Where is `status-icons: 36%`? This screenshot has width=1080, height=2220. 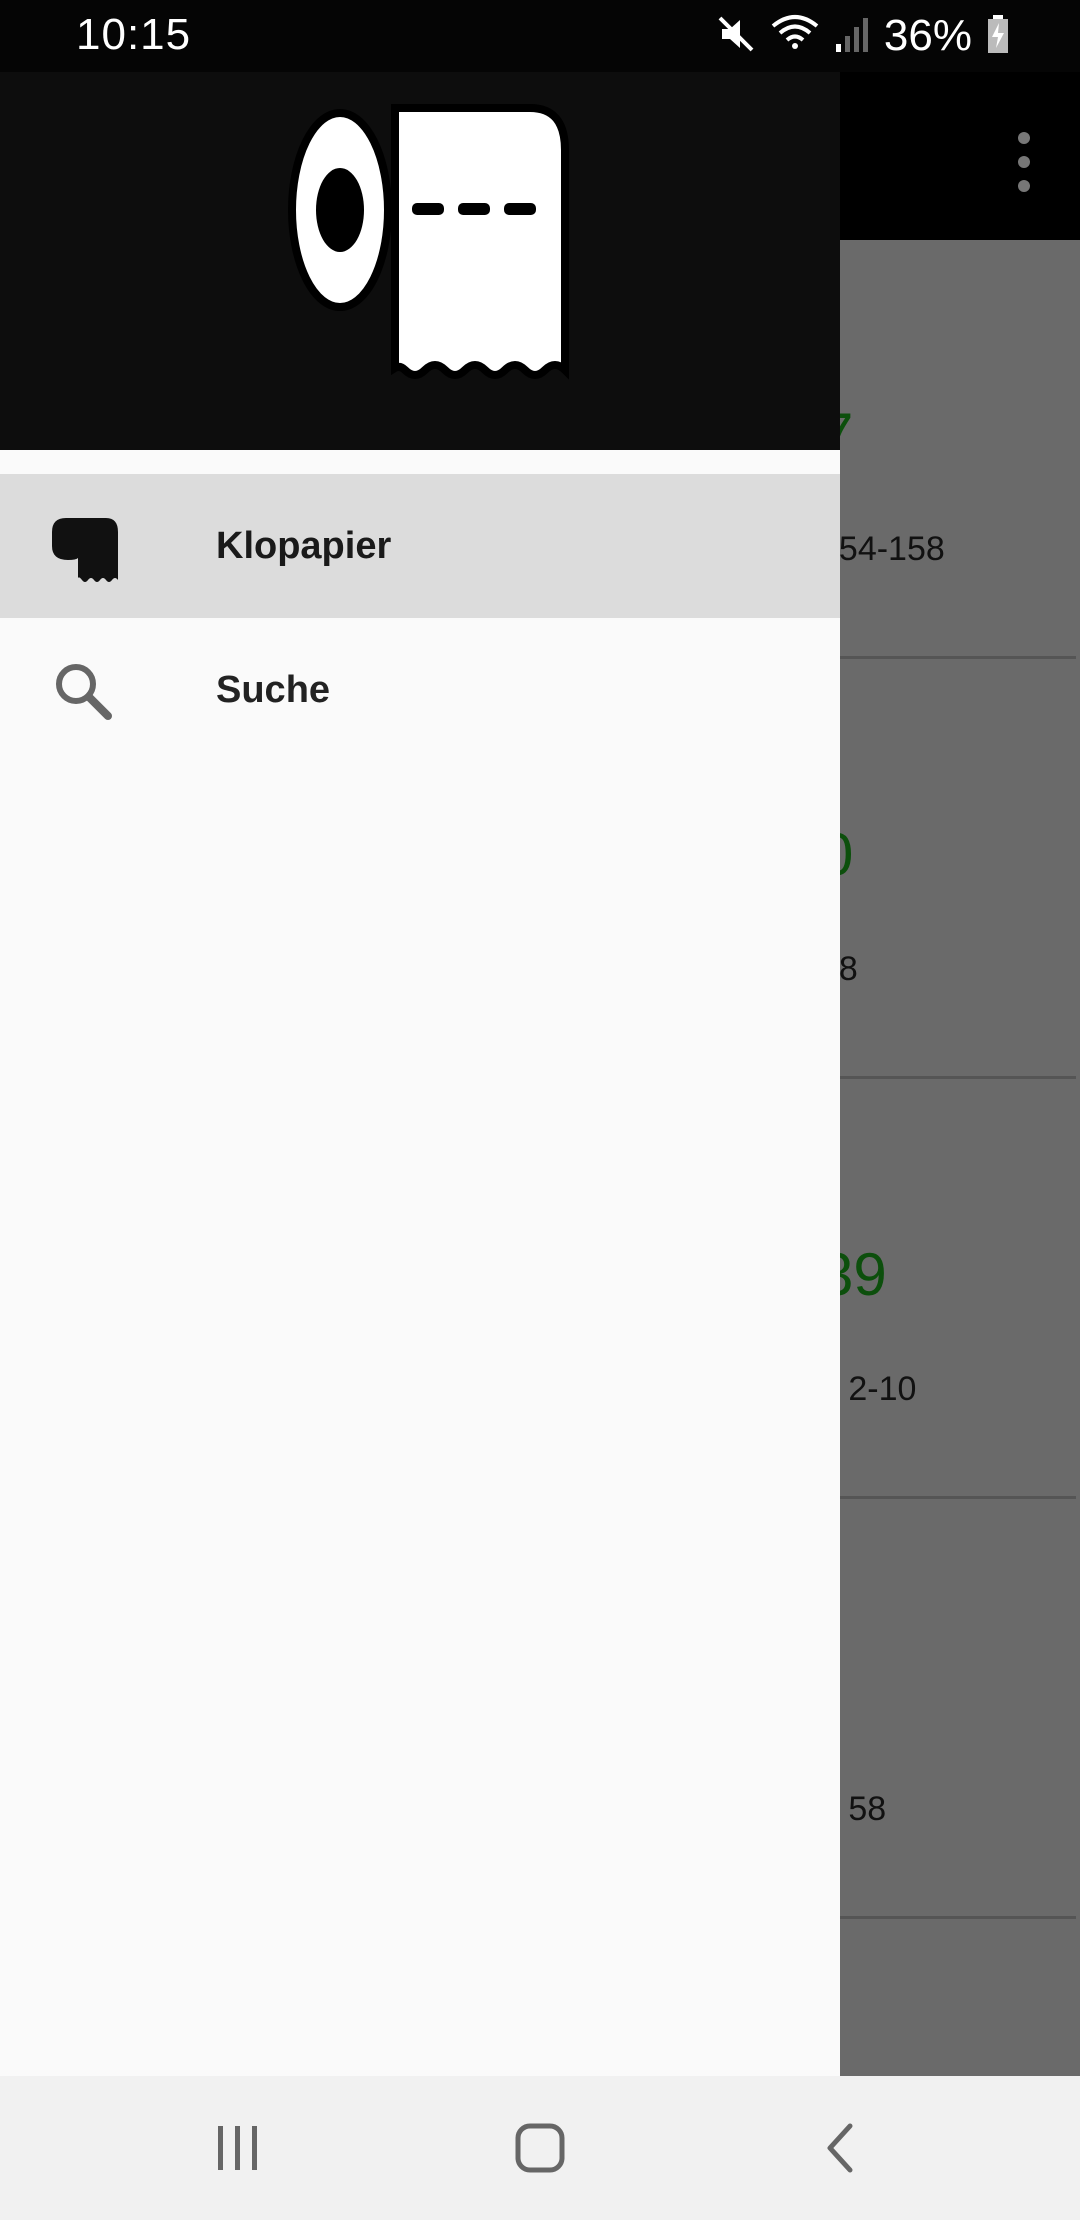 status-icons: 36% is located at coordinates (863, 36).